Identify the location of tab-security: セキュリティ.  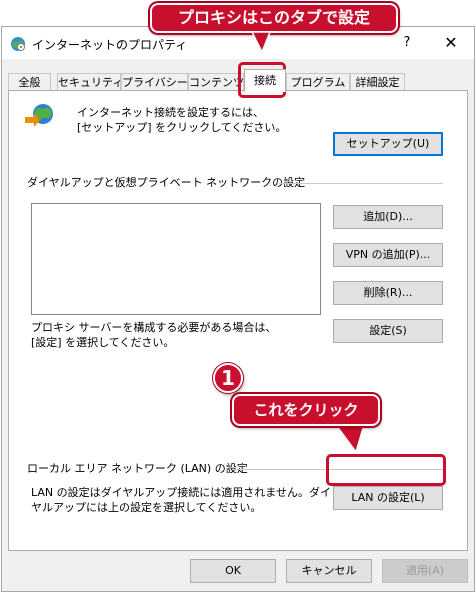
(89, 82).